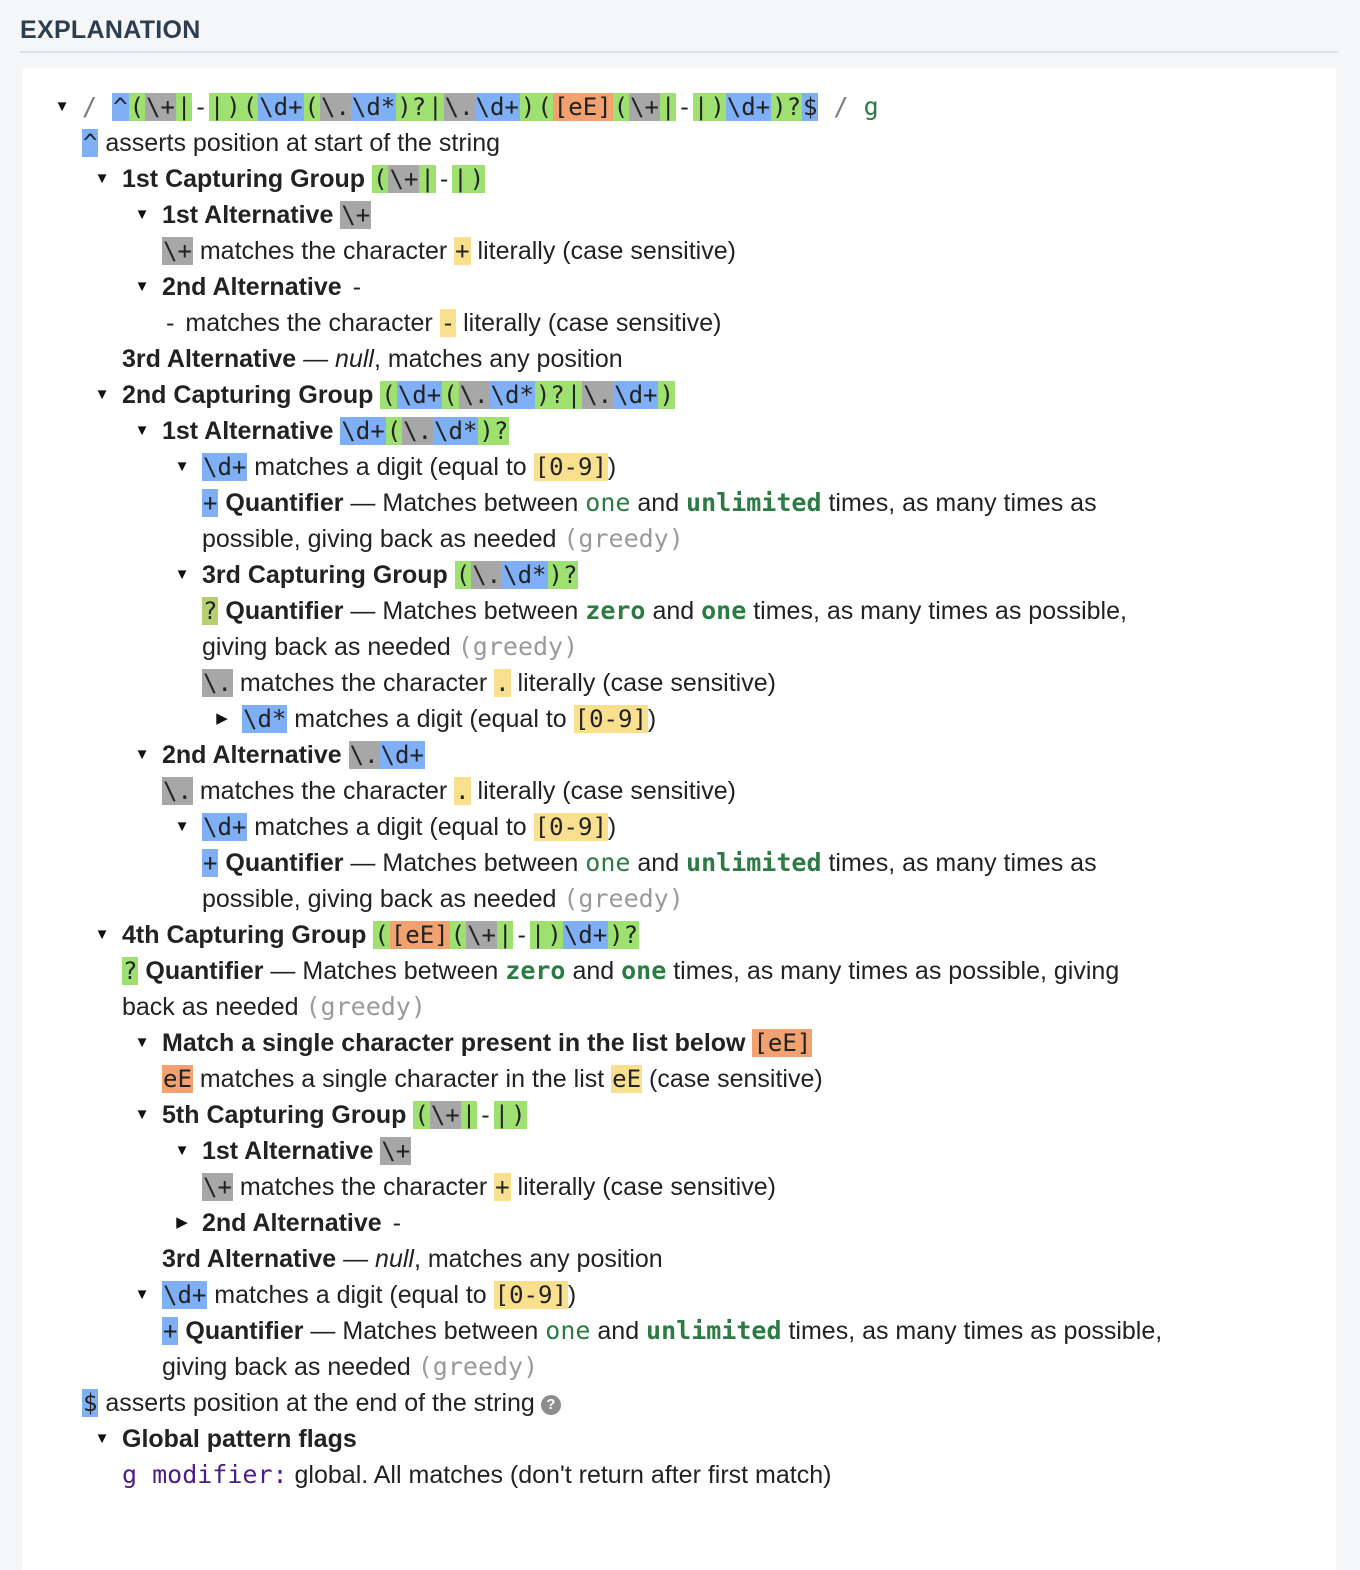 This screenshot has height=1570, width=1360. Describe the element at coordinates (679, 827) in the screenshot. I see `g2-alt-2-digit: ▼ \d+ matches a digit (equal to [0-9])` at that location.